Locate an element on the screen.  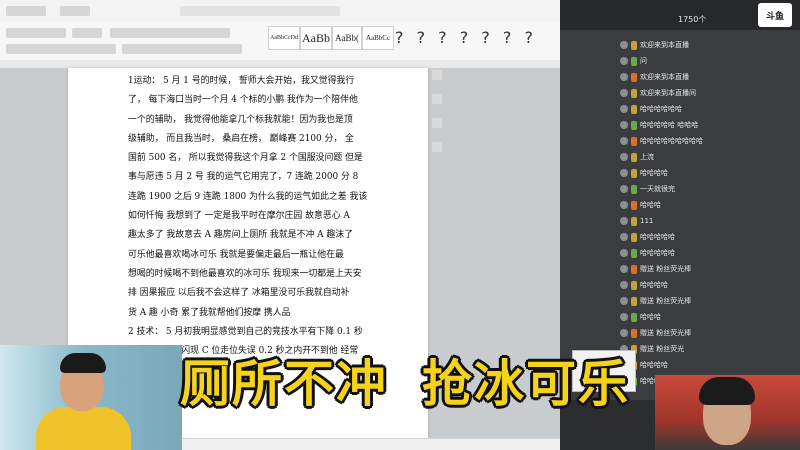
font-selector is located at coordinates (36, 33).